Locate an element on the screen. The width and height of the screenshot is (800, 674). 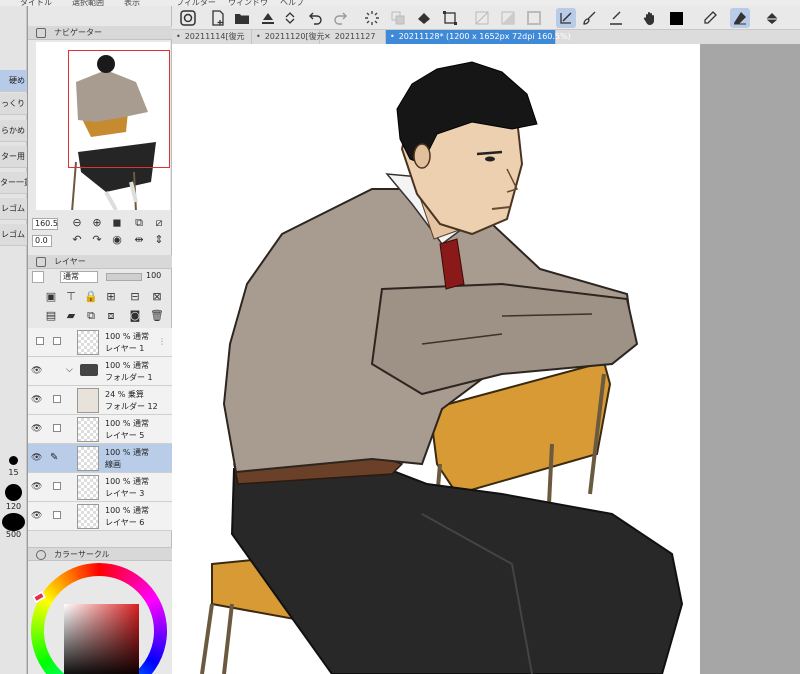
preset-label: らかめ is located at coordinates (13, 130).